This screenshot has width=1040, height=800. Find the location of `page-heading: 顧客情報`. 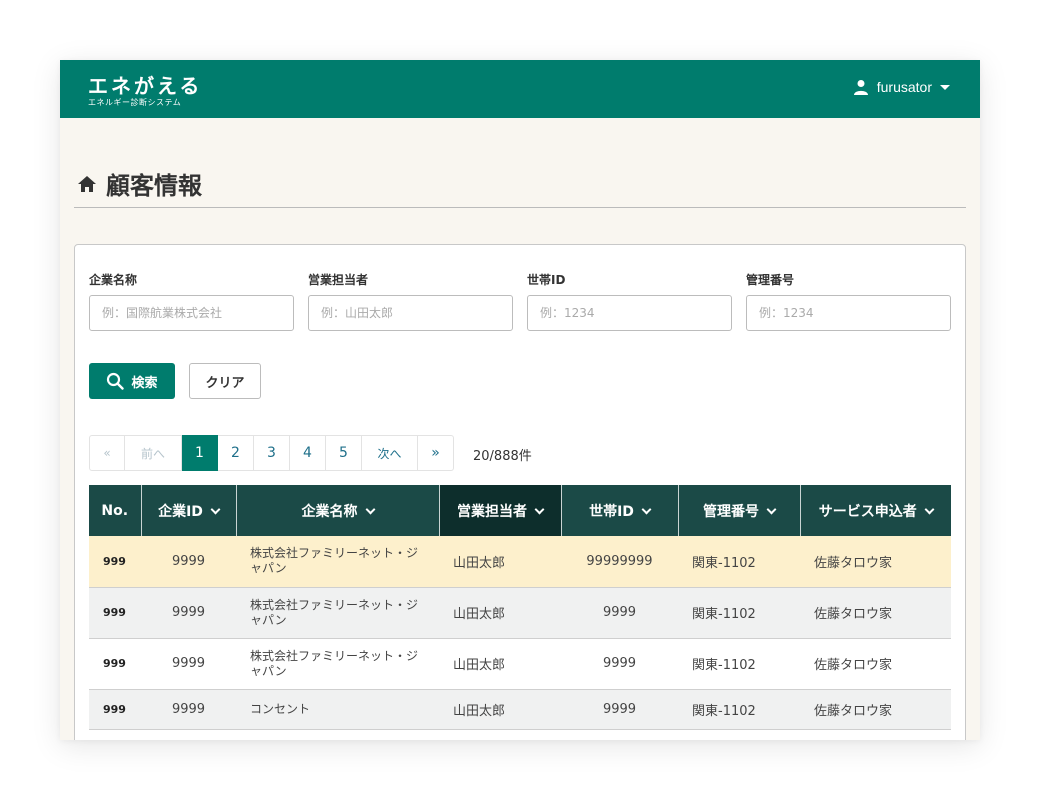

page-heading: 顧客情報 is located at coordinates (139, 183).